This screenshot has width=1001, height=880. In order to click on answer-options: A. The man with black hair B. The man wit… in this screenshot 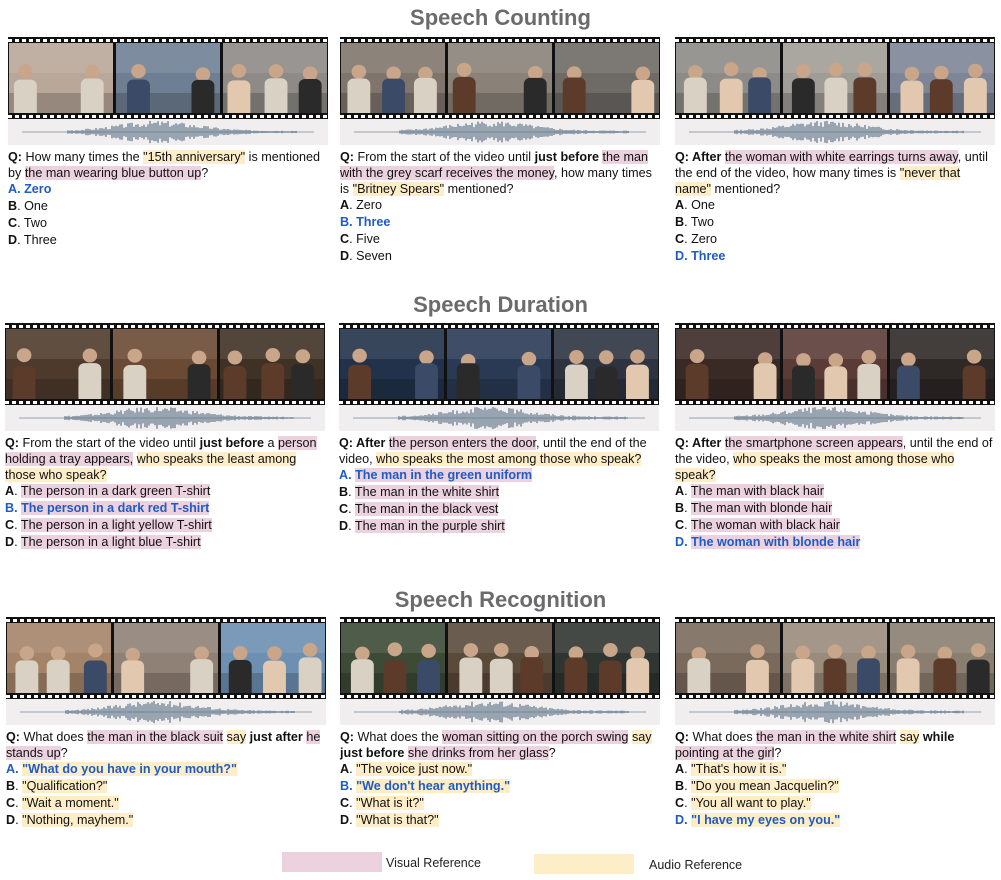, I will do `click(836, 517)`.